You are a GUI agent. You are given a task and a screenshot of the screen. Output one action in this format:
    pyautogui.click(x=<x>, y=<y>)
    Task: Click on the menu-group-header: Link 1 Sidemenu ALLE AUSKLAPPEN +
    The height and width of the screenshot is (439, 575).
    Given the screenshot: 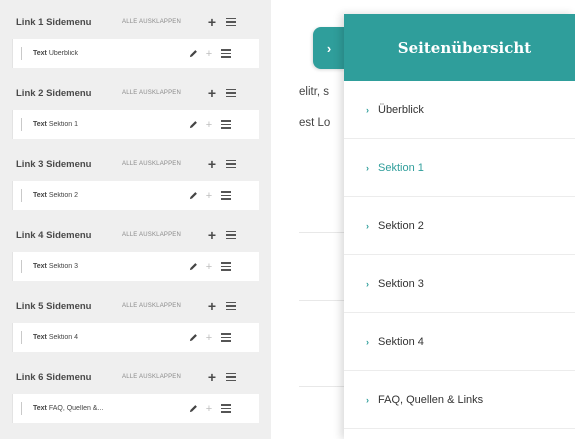 What is the action you would take?
    pyautogui.click(x=135, y=22)
    